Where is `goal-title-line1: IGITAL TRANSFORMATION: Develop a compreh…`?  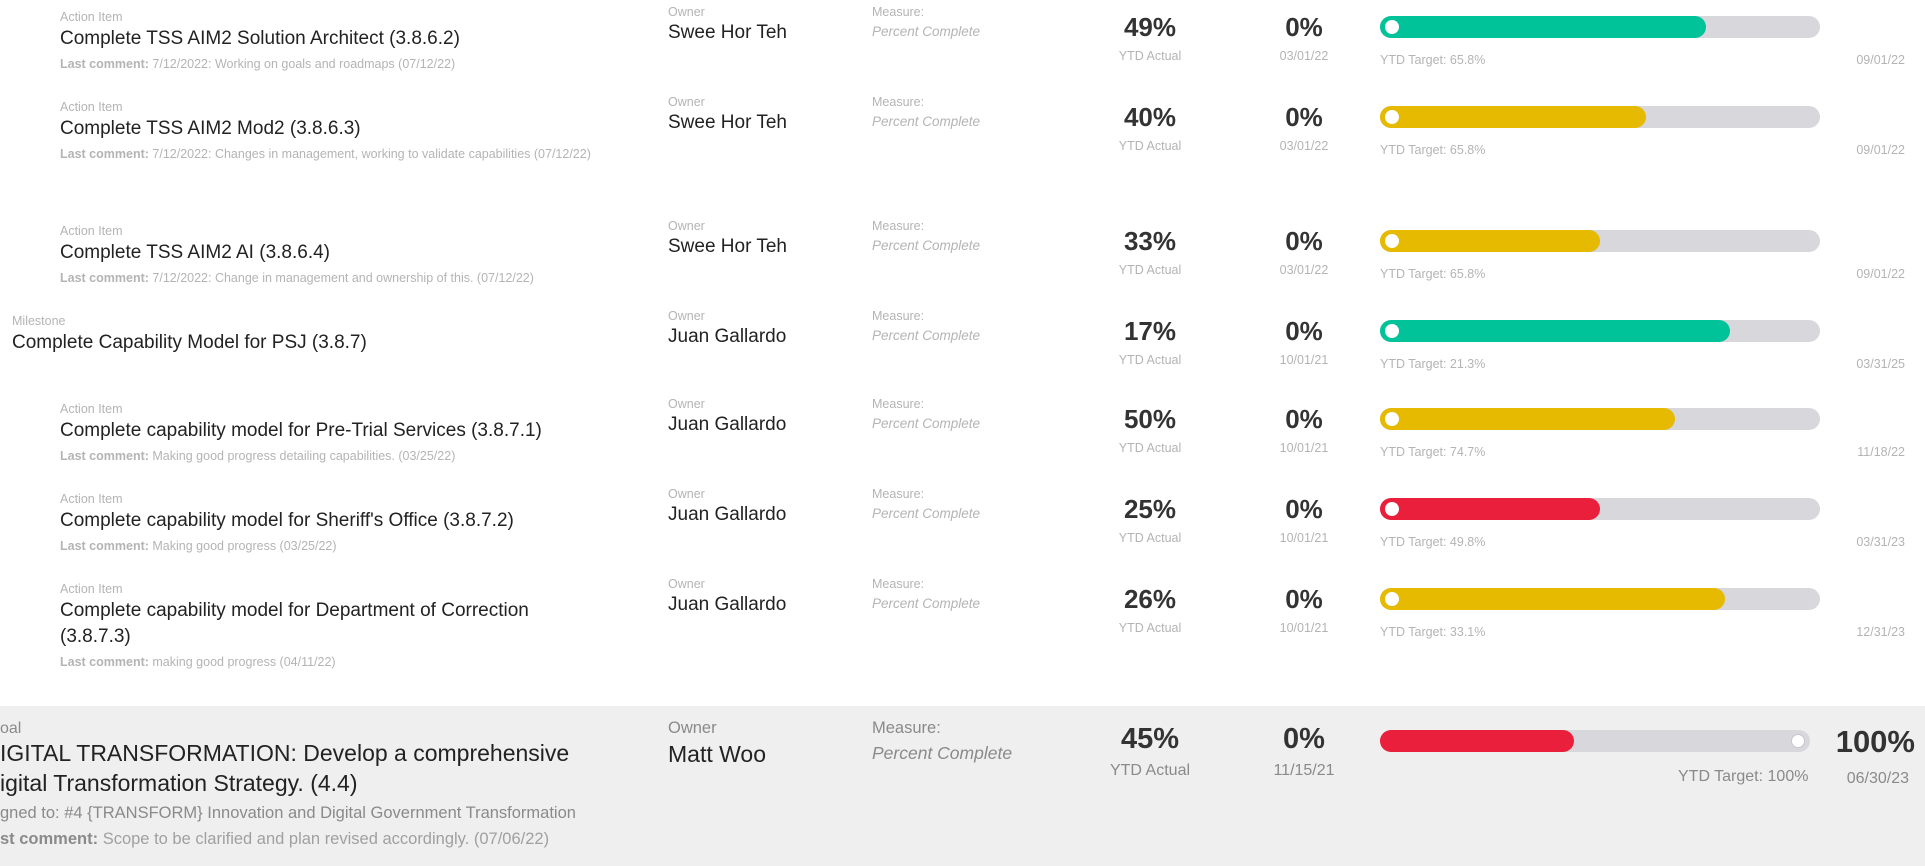 goal-title-line1: IGITAL TRANSFORMATION: Develop a compreh… is located at coordinates (320, 753).